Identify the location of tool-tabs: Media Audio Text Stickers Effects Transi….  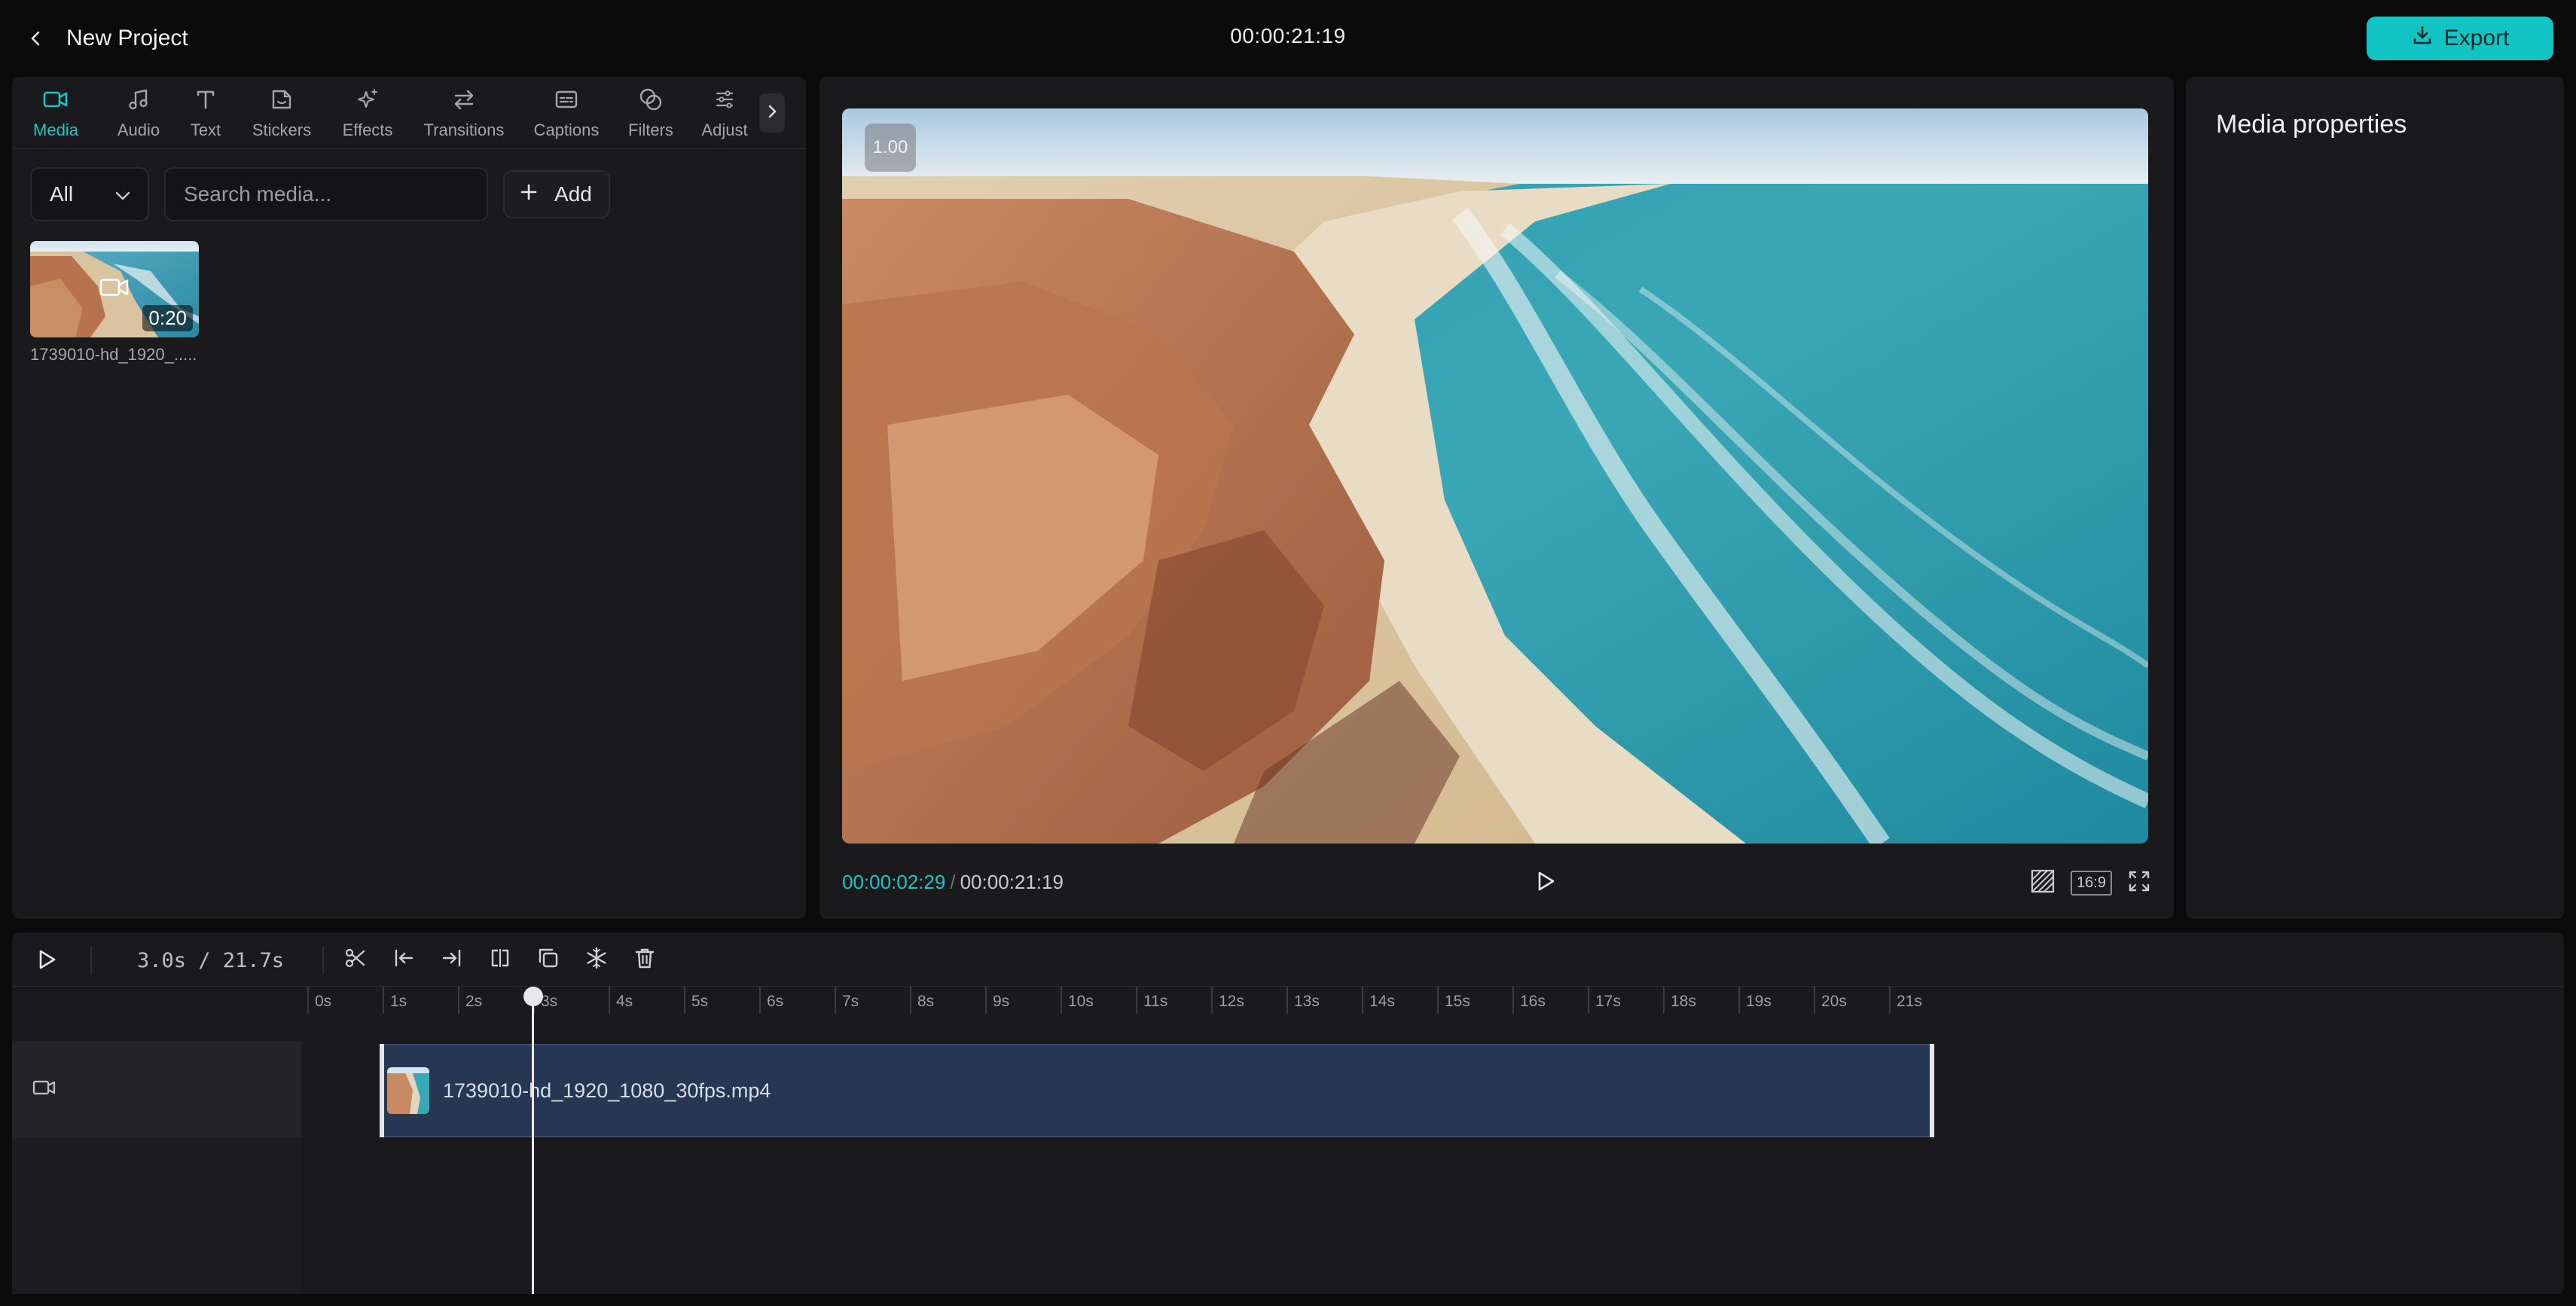
(409, 113).